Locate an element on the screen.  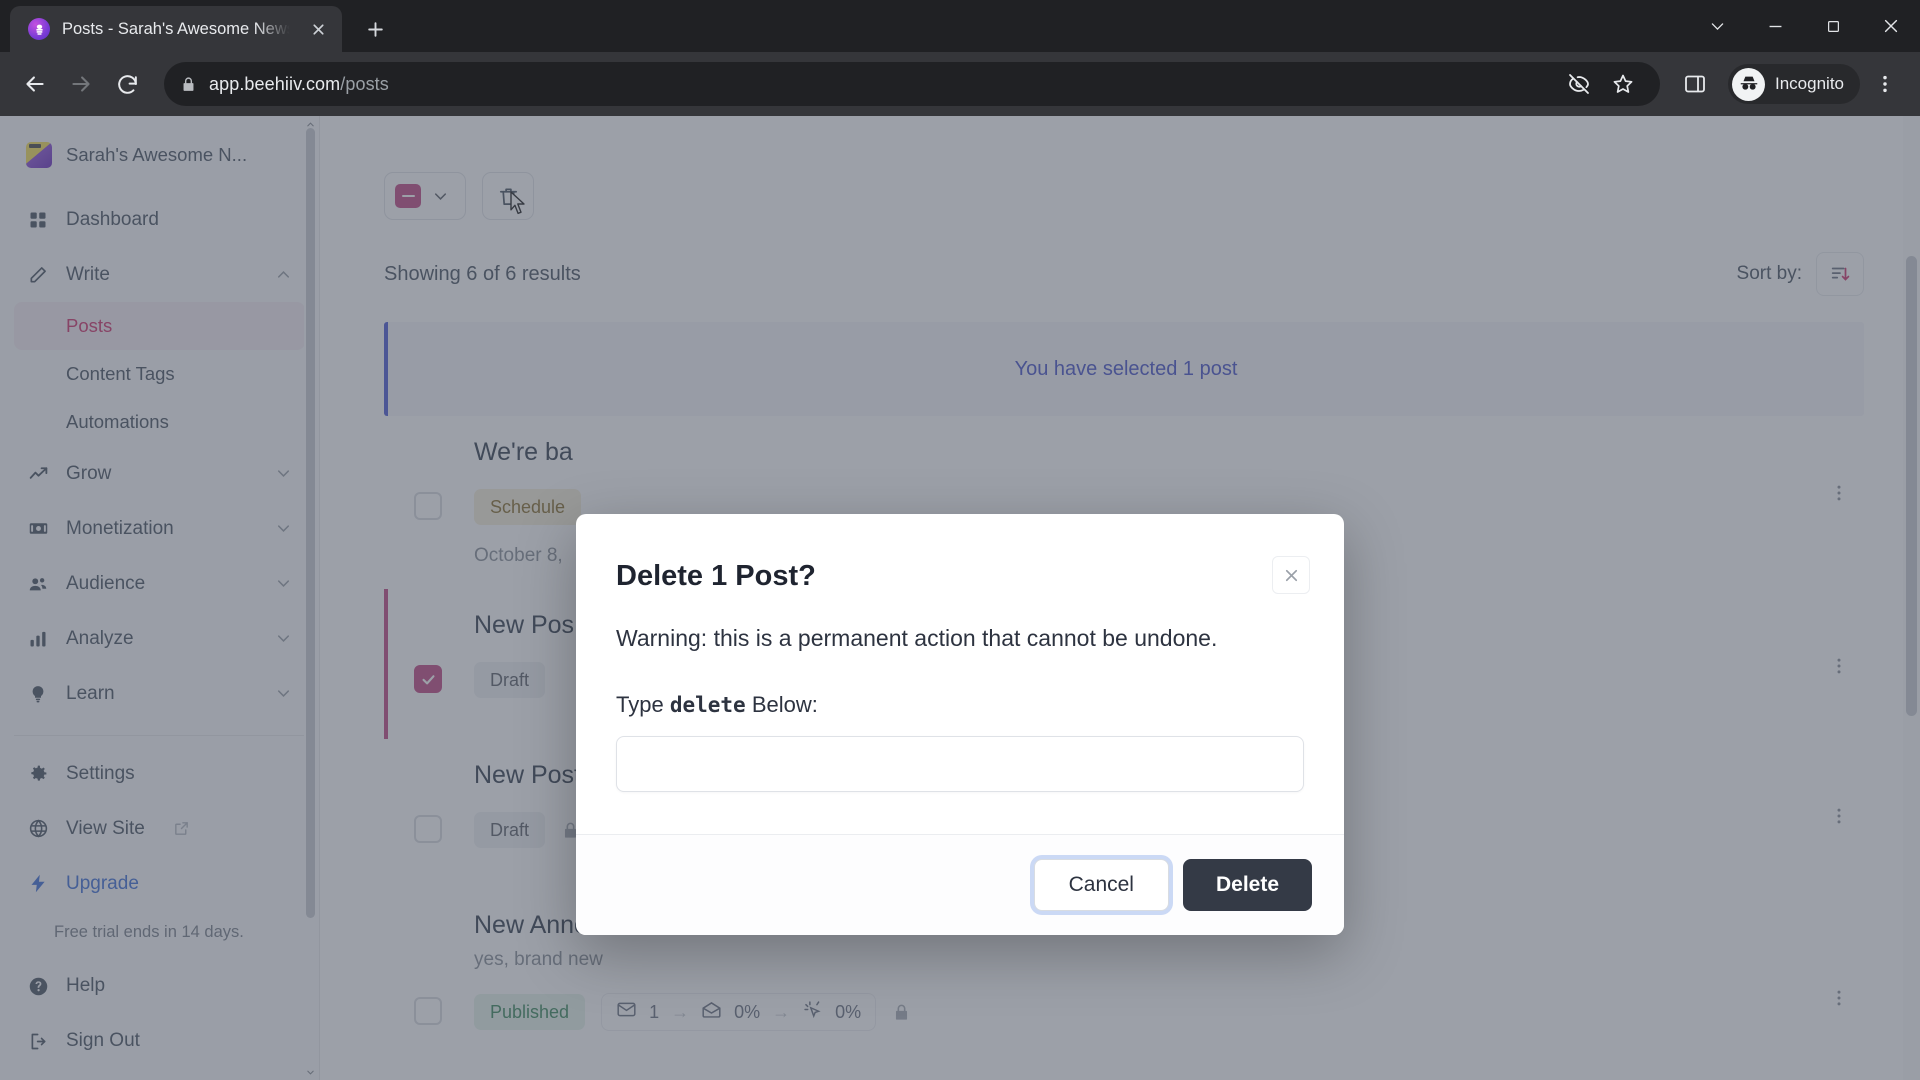
forward-icon is located at coordinates (81, 84).